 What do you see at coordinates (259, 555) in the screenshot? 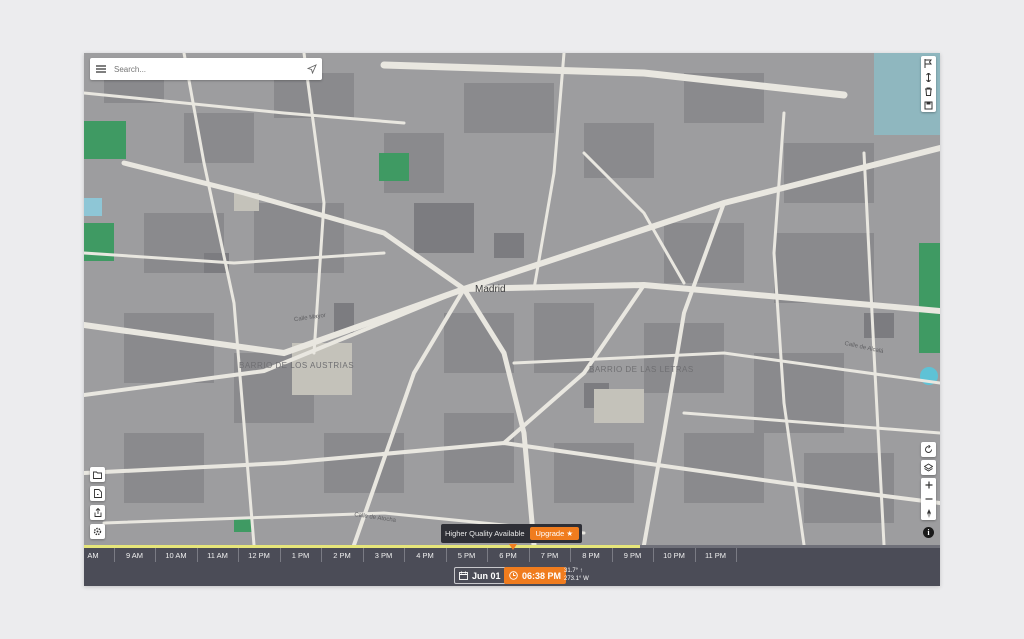
I see `timeline-hour-label: 12 PM` at bounding box center [259, 555].